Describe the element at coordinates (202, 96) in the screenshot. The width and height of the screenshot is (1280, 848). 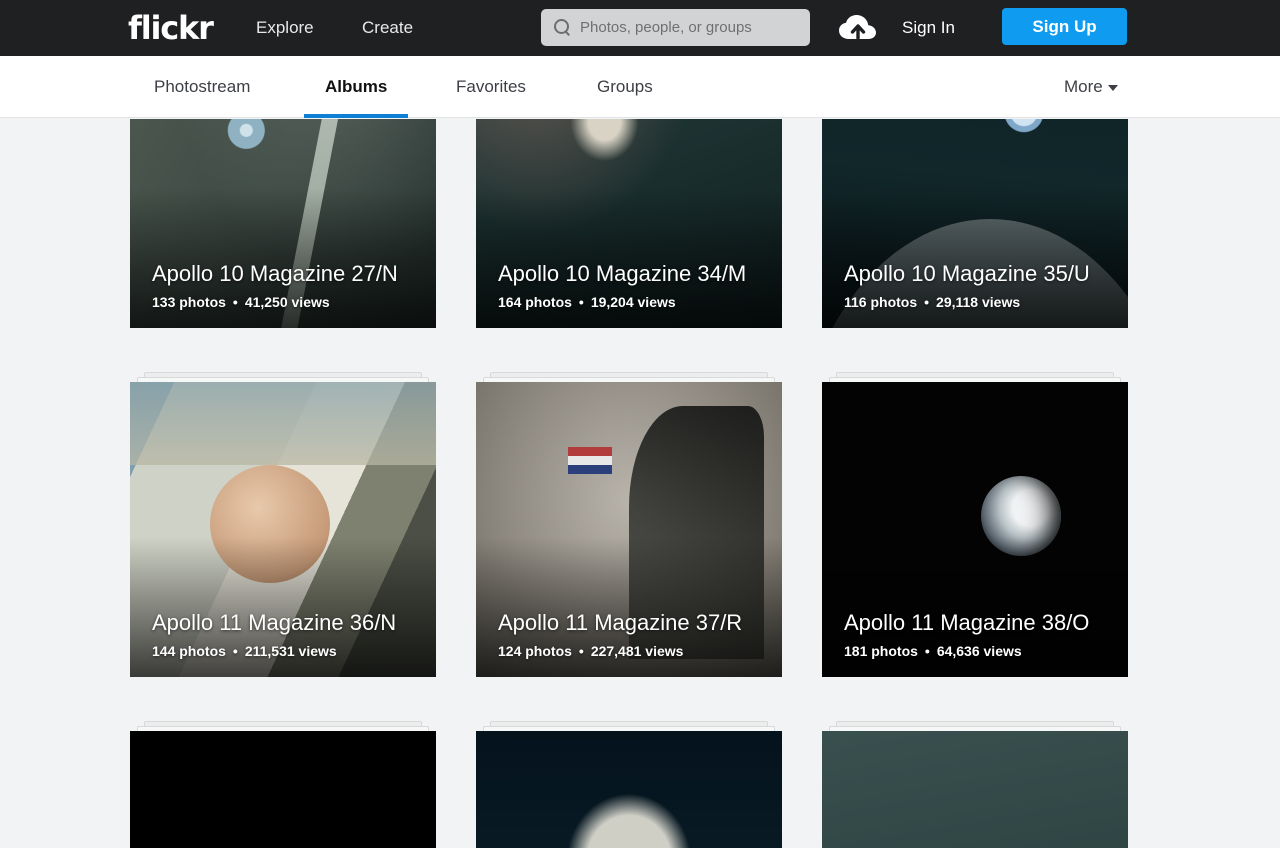
I see `tab-photostream: Photostream` at that location.